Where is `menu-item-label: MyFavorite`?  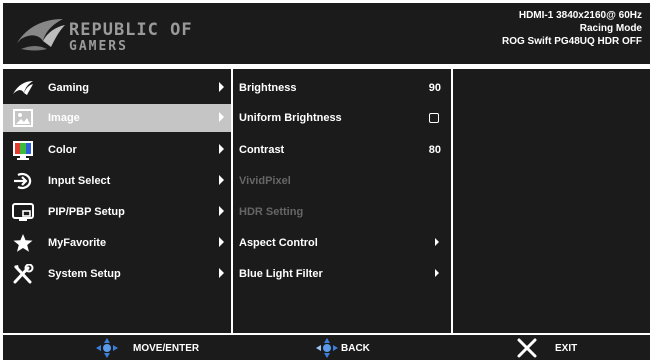
menu-item-label: MyFavorite is located at coordinates (77, 243).